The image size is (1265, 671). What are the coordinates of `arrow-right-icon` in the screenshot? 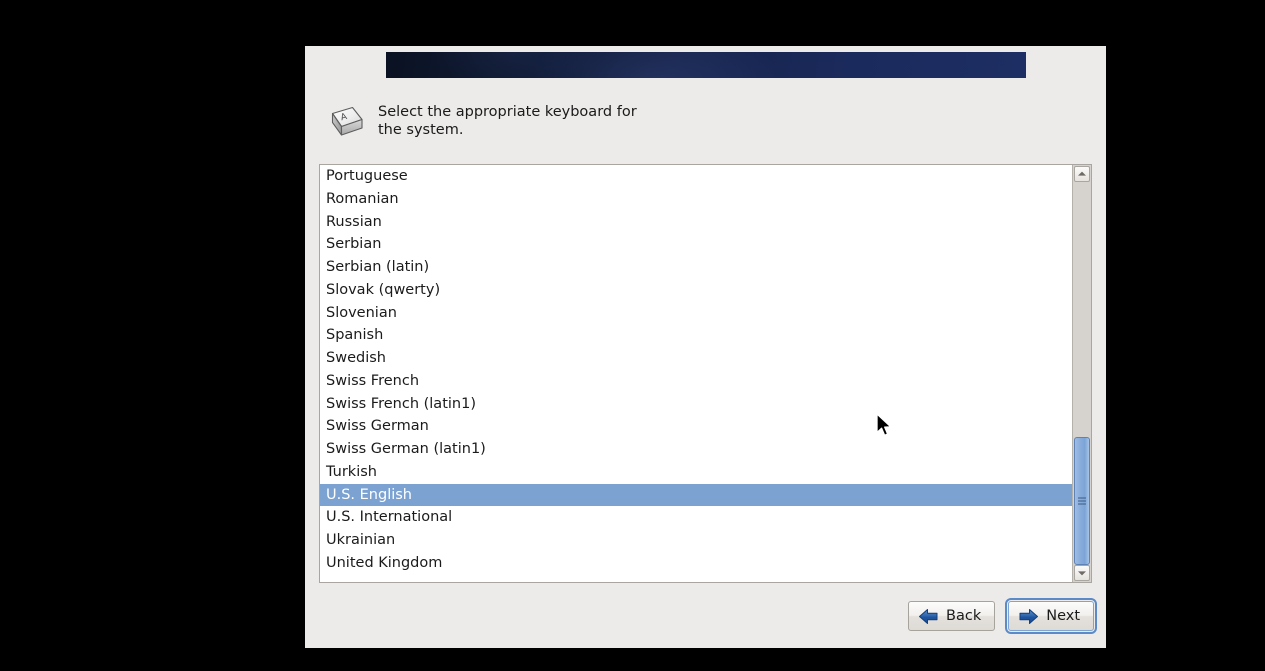 It's located at (1029, 616).